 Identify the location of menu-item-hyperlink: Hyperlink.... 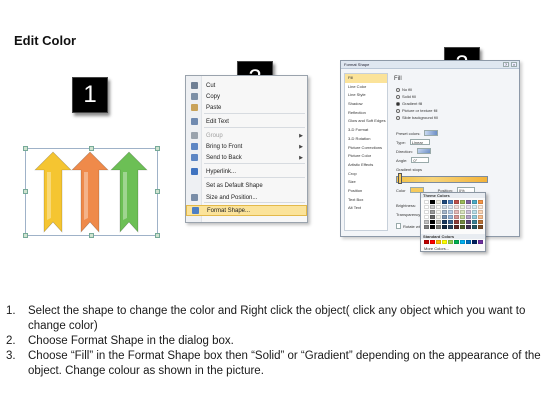
(246, 171).